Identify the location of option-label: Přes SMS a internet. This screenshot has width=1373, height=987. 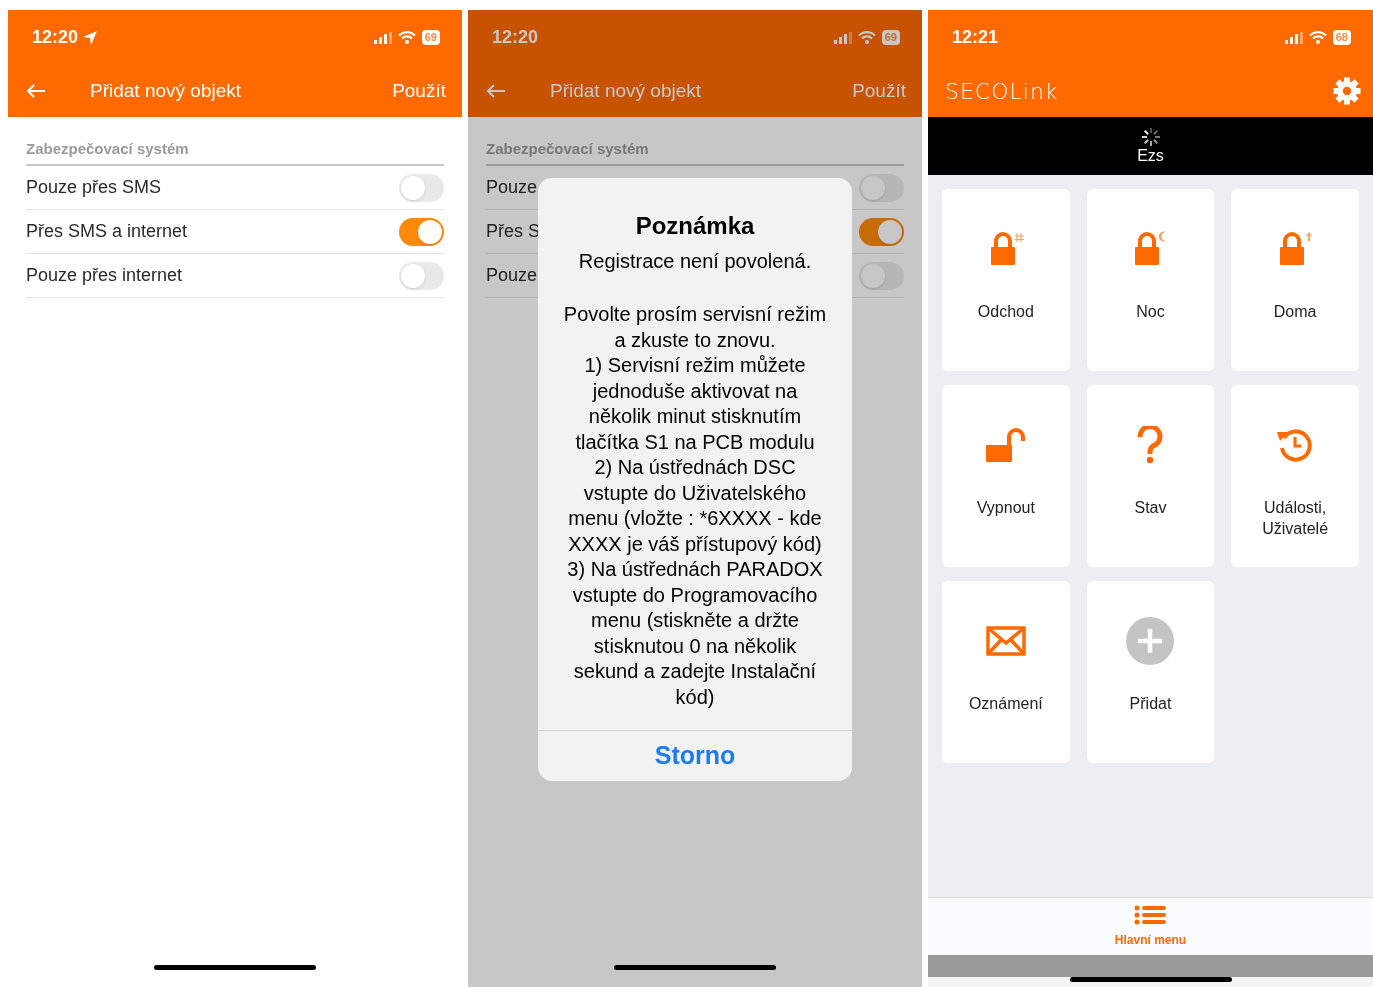
(107, 231).